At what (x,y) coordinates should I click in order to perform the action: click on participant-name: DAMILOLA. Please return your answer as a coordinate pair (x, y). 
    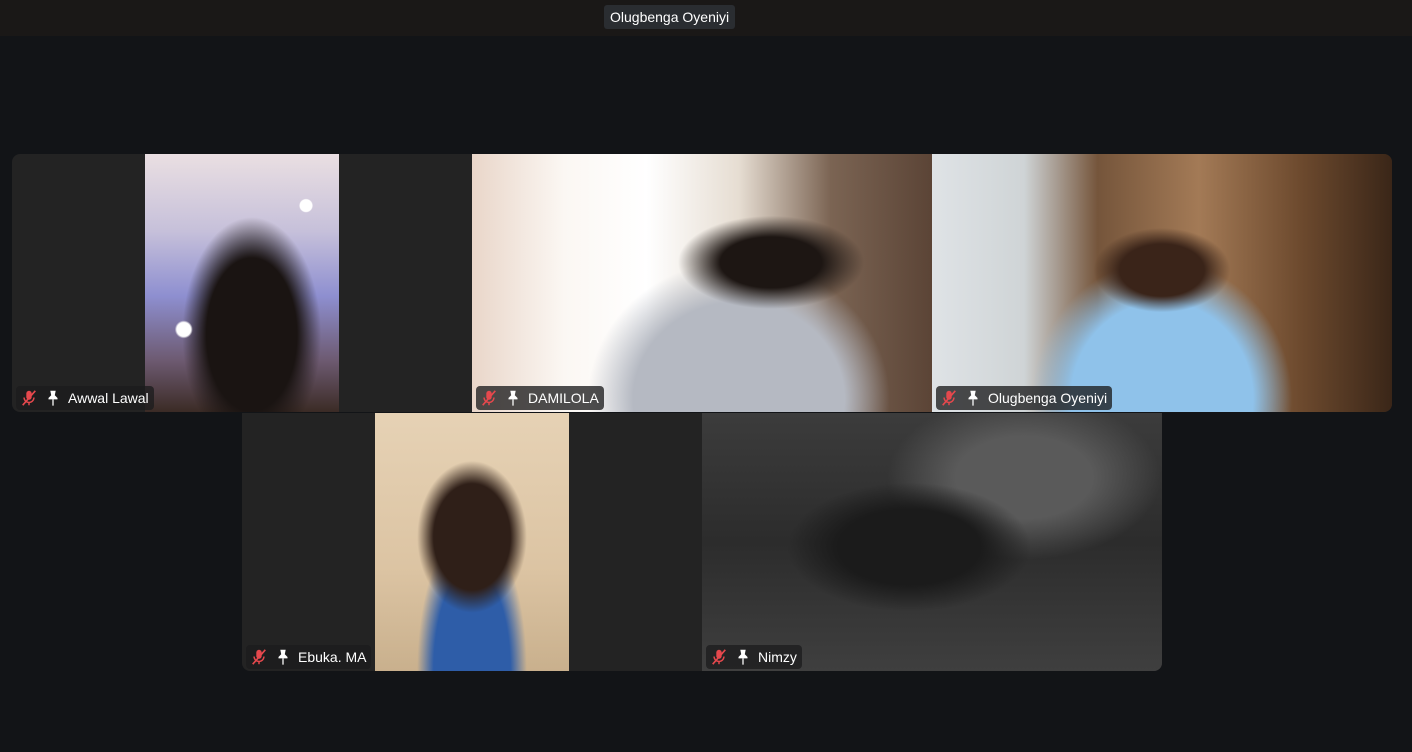
    Looking at the image, I should click on (563, 398).